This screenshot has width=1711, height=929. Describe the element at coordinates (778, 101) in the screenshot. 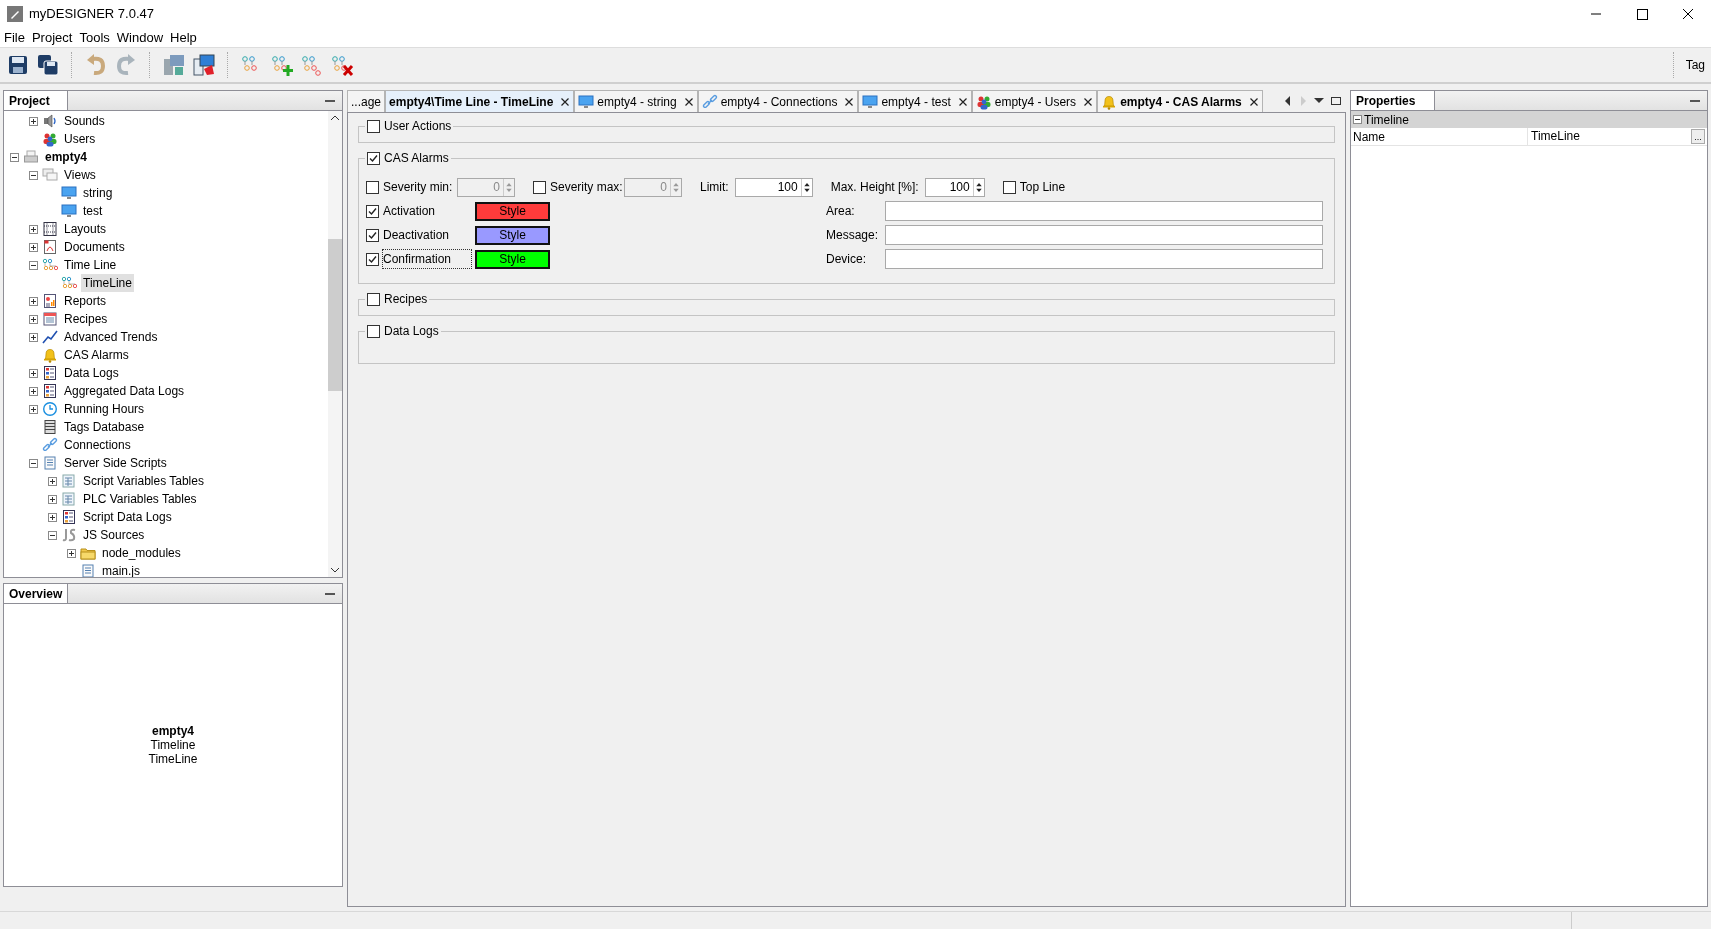

I see `editor-tab: empty4 - Connections` at that location.